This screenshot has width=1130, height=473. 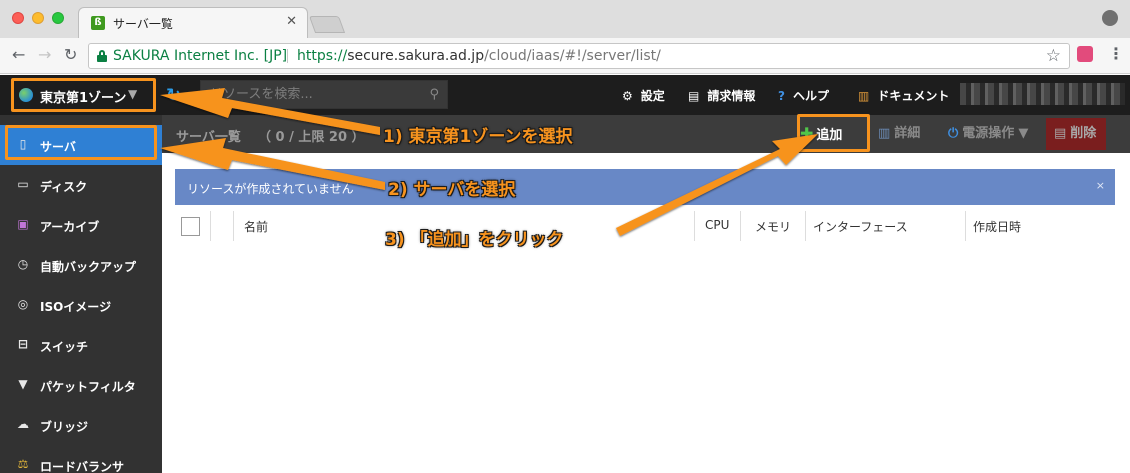 What do you see at coordinates (272, 164) in the screenshot?
I see `arrow-step2` at bounding box center [272, 164].